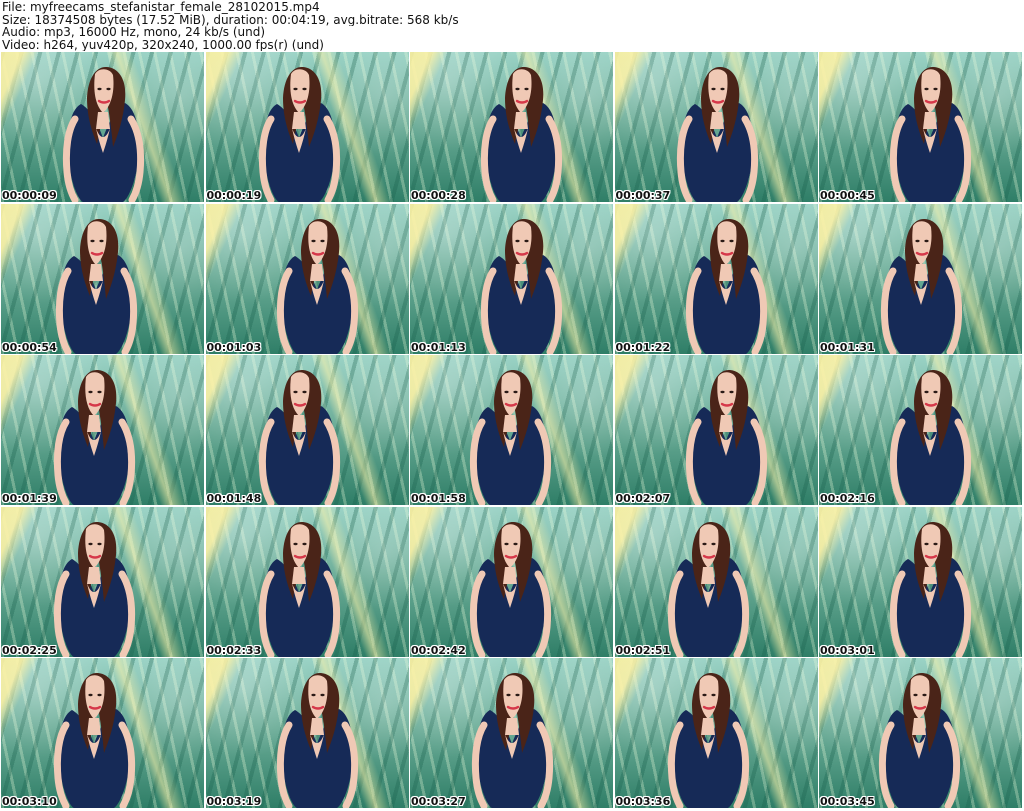 The height and width of the screenshot is (811, 1024). Describe the element at coordinates (29, 650) in the screenshot. I see `thumbnail-timestamp: 00:02:25` at that location.